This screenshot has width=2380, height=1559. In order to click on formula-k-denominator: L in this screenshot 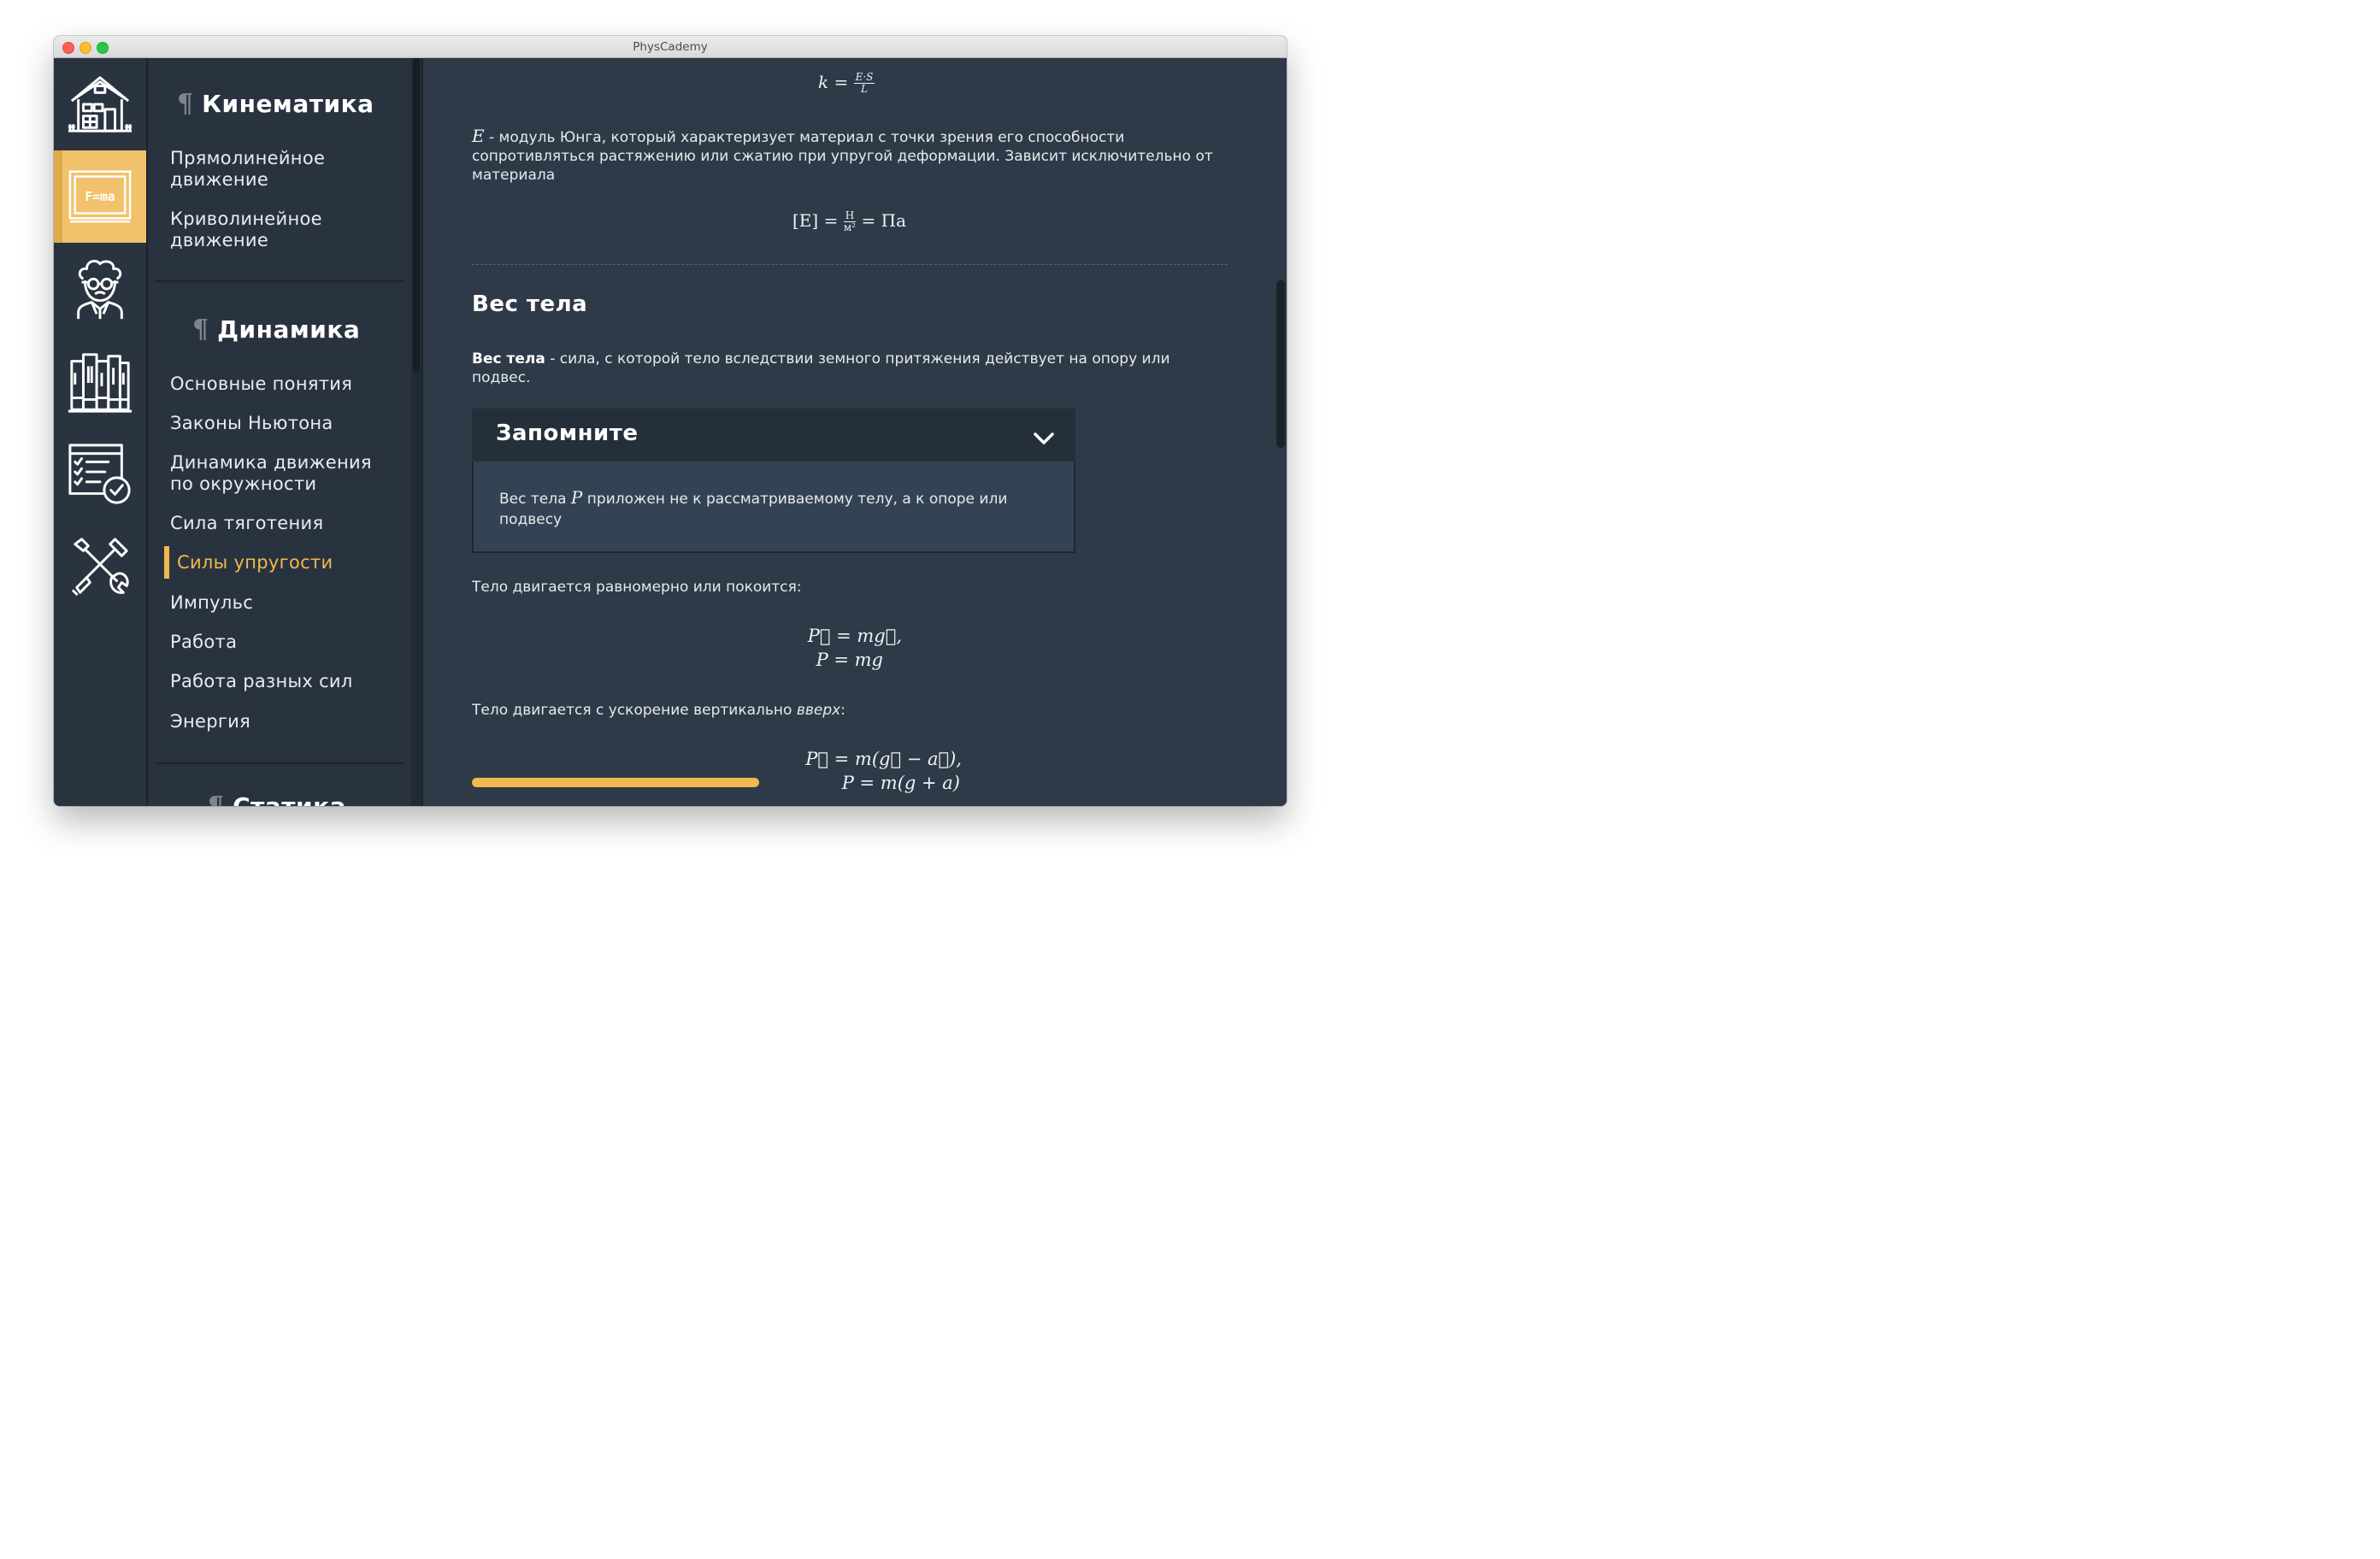, I will do `click(864, 89)`.